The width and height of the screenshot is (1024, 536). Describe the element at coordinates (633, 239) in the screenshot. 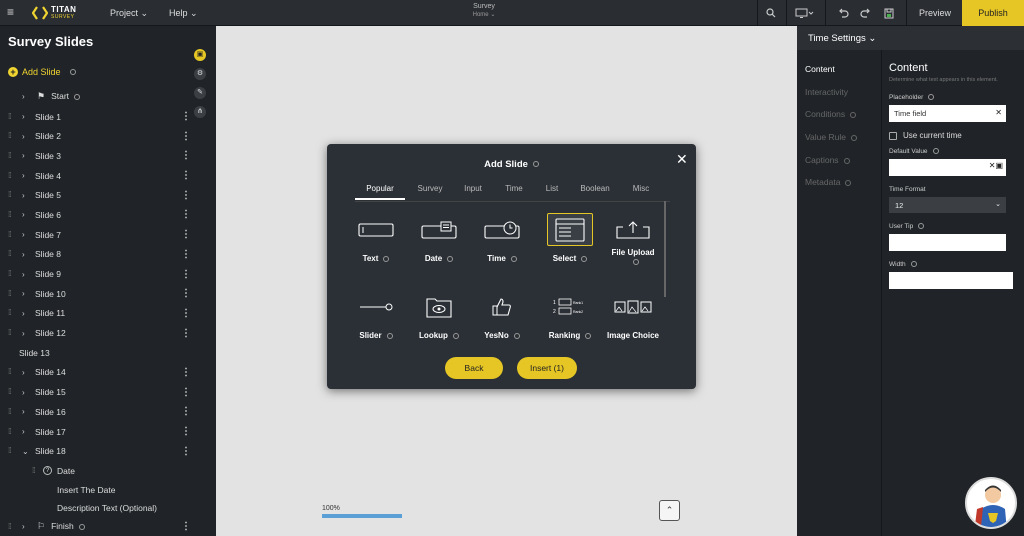

I see `tile-file-upload: File Upload` at that location.